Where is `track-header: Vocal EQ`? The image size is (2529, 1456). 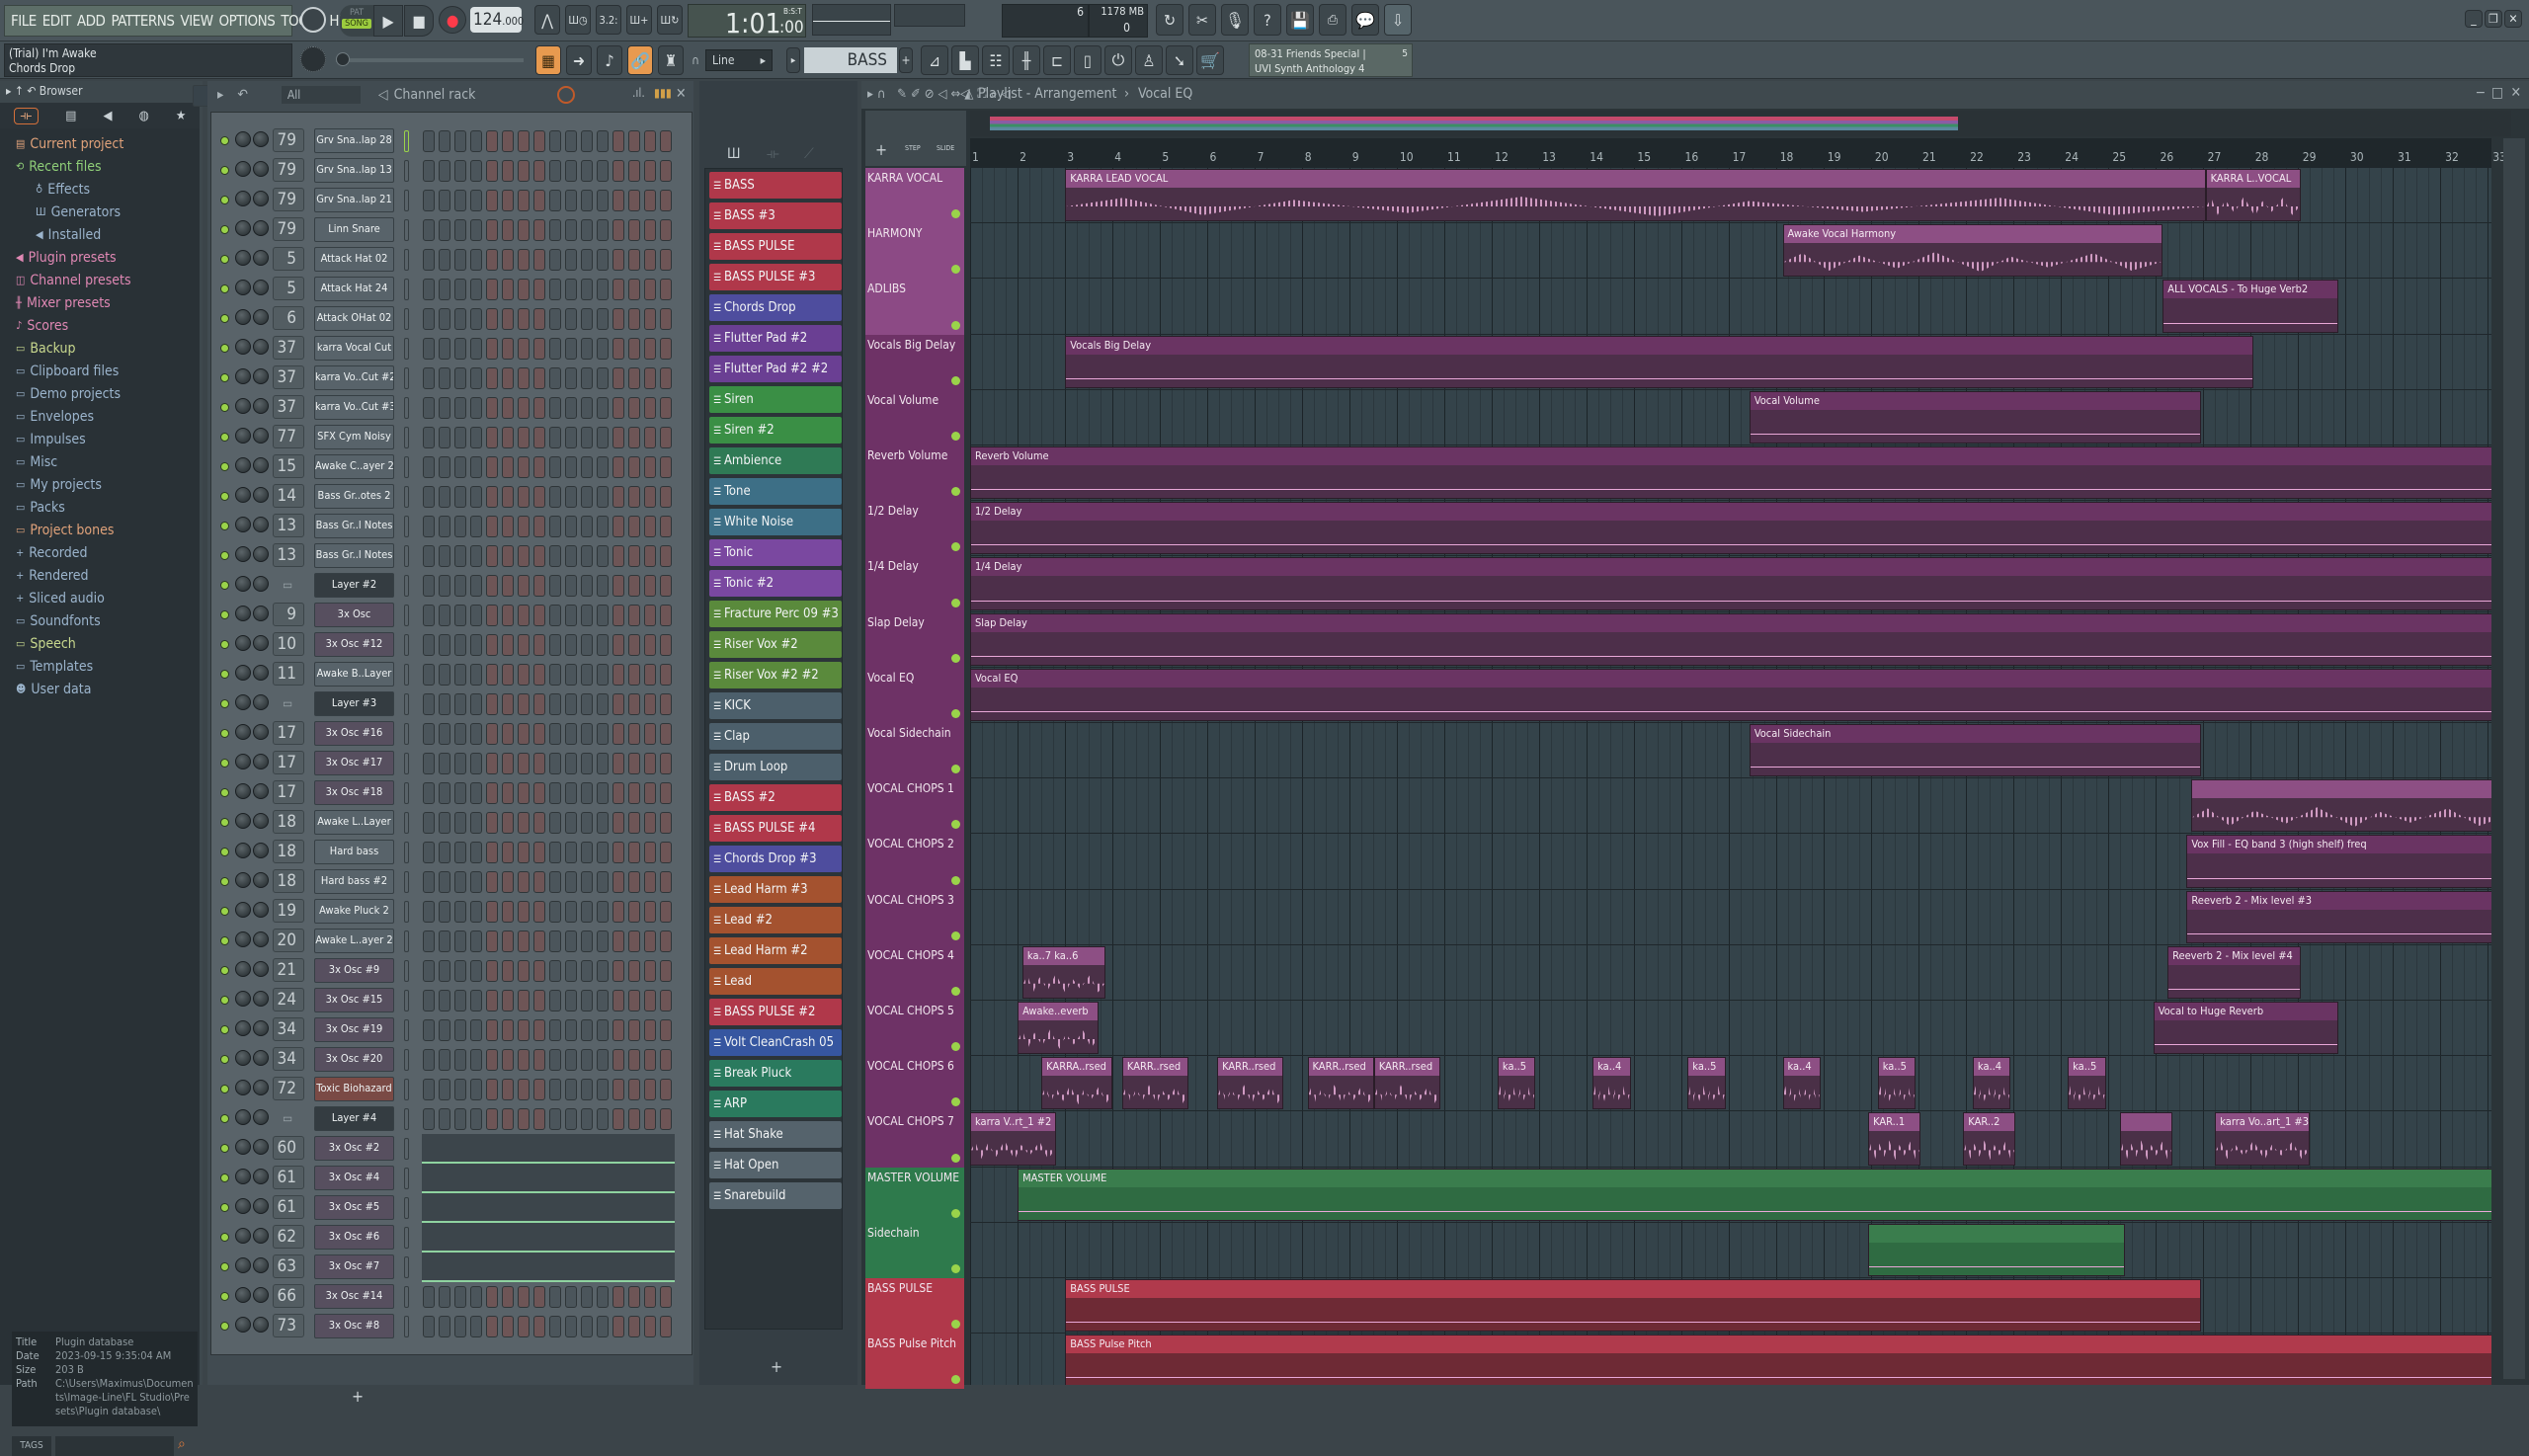 track-header: Vocal EQ is located at coordinates (915, 695).